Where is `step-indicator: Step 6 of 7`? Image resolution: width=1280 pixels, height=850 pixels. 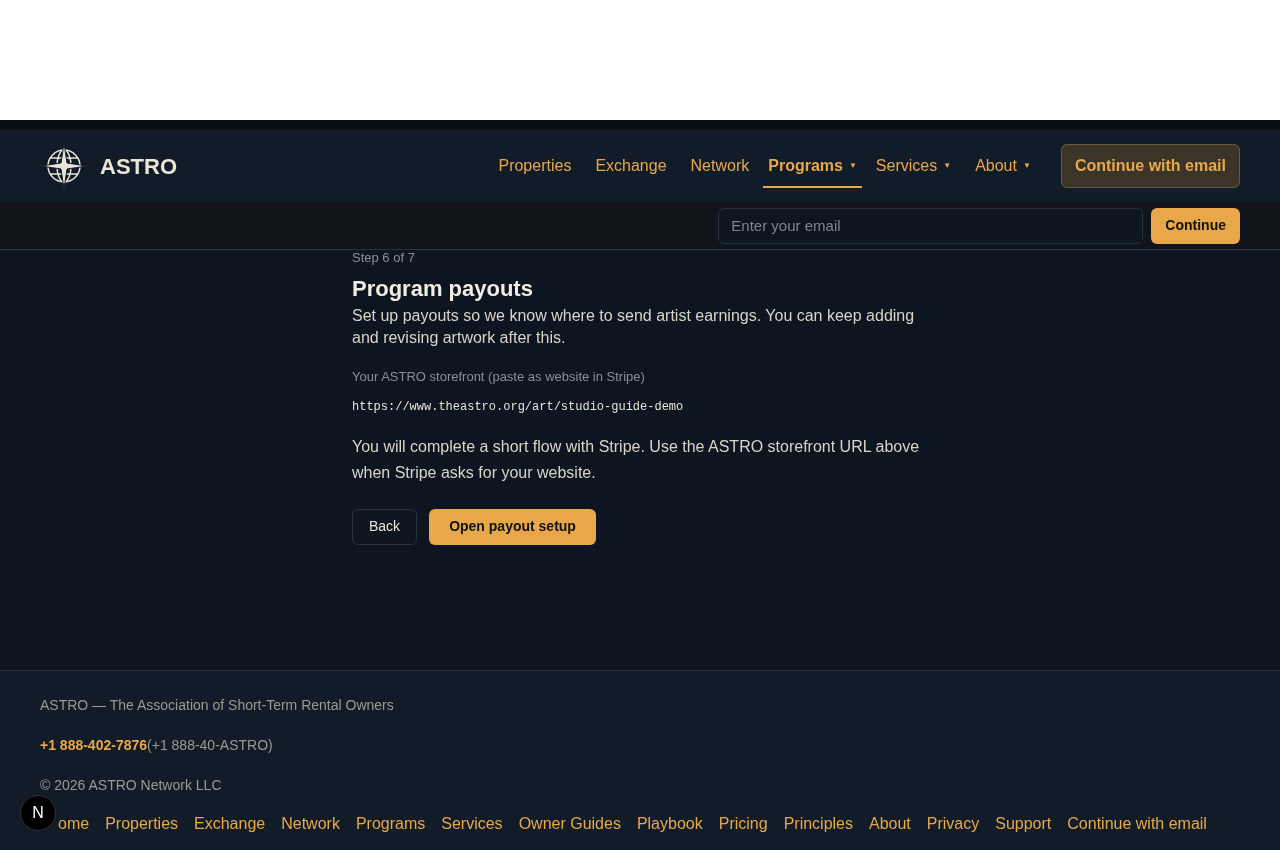 step-indicator: Step 6 of 7 is located at coordinates (384, 258).